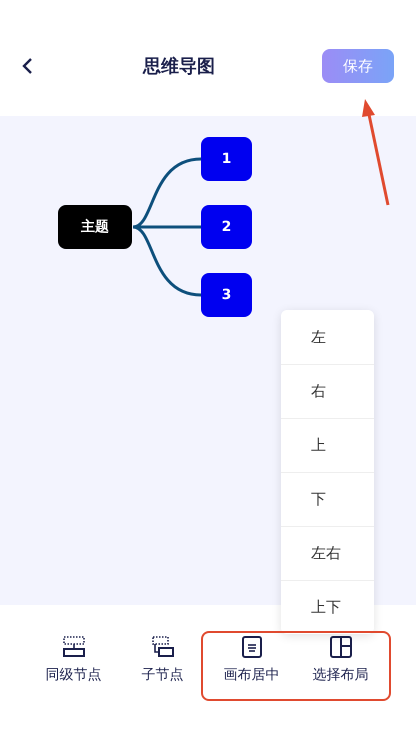 The image size is (416, 740). Describe the element at coordinates (327, 337) in the screenshot. I see `menu-item: 左` at that location.